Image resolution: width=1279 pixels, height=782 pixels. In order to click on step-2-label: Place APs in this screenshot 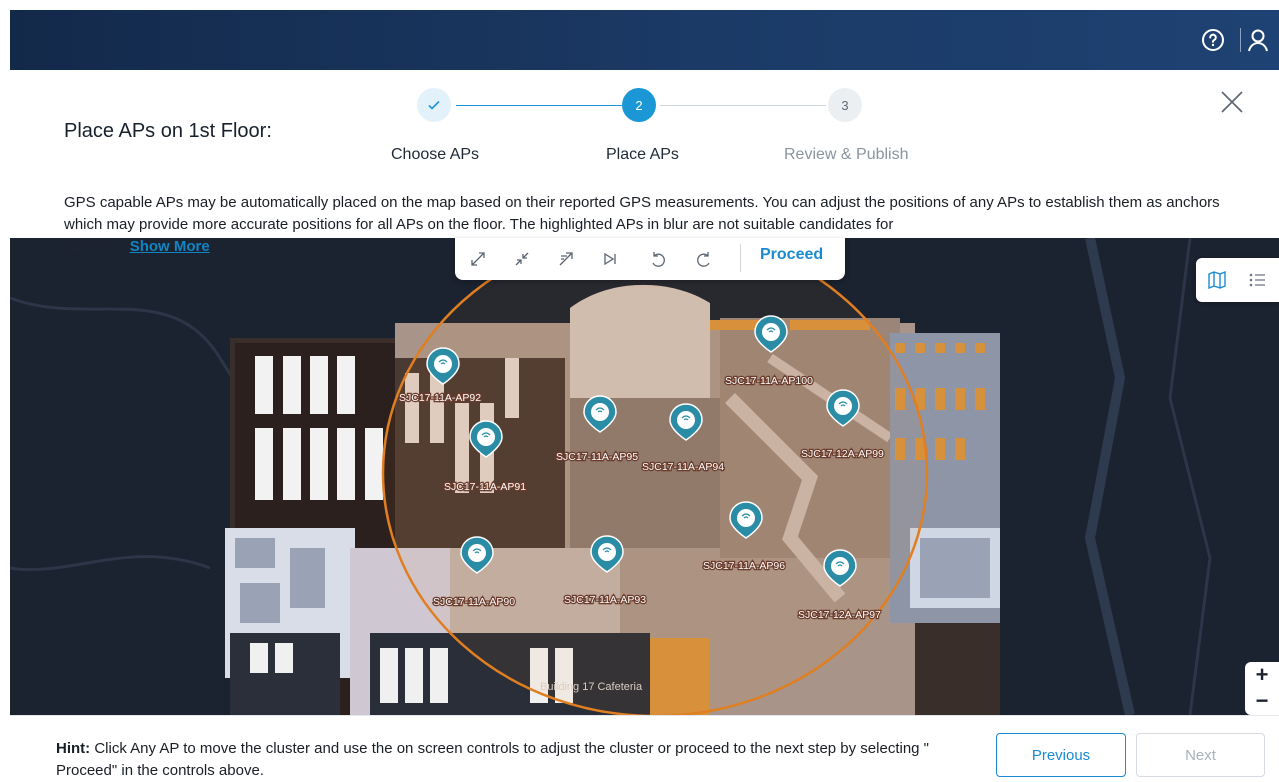, I will do `click(642, 154)`.